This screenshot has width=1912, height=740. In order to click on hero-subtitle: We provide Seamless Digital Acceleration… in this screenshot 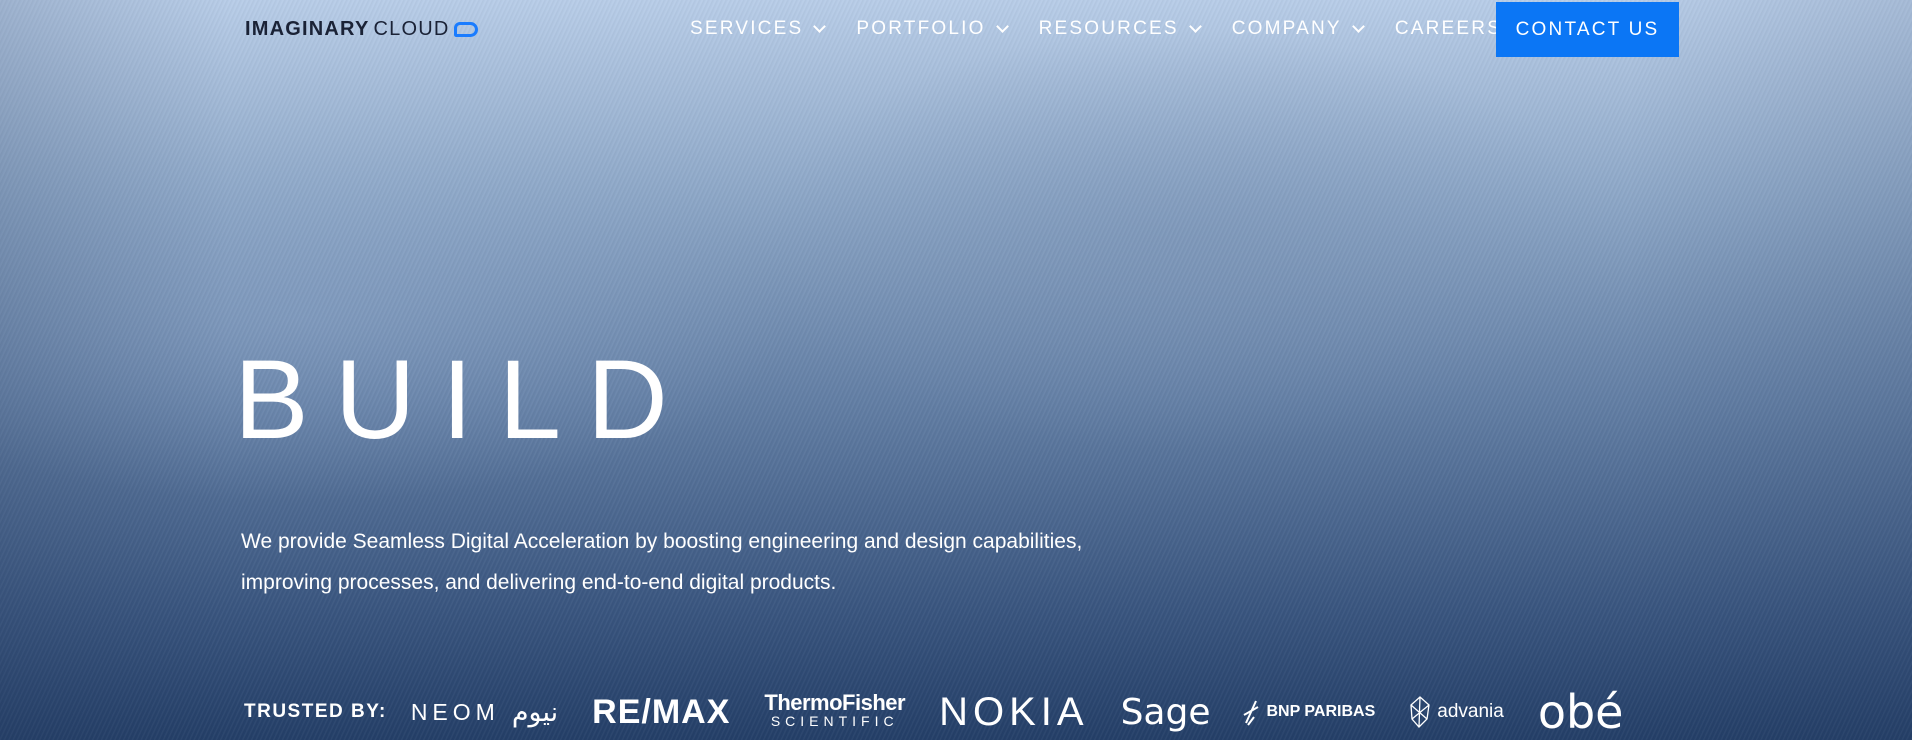, I will do `click(691, 562)`.